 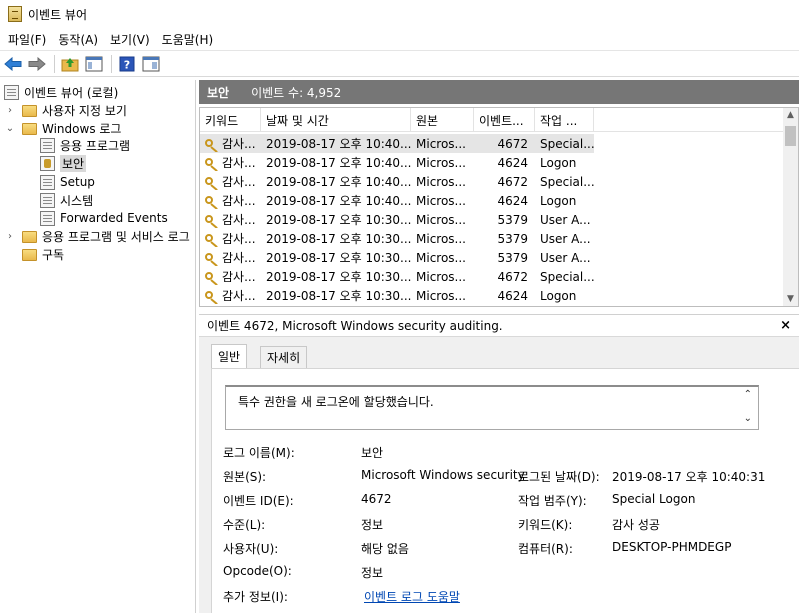 What do you see at coordinates (790, 299) in the screenshot?
I see `scroll-down-icon: ▼` at bounding box center [790, 299].